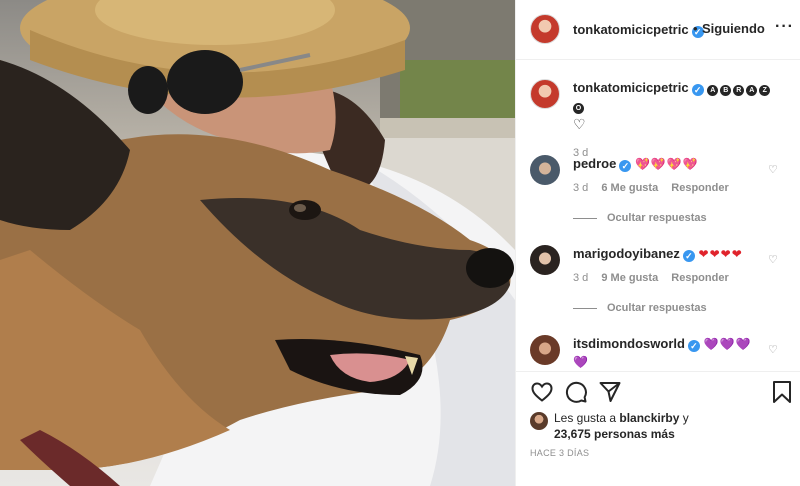 This screenshot has height=486, width=800. What do you see at coordinates (631, 87) in the screenshot?
I see `caption-username: tonkatomicicpetric` at bounding box center [631, 87].